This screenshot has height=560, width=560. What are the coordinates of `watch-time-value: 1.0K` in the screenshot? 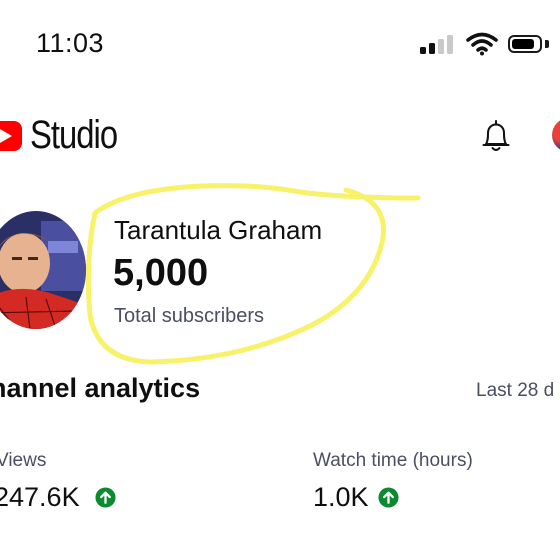 It's located at (341, 497).